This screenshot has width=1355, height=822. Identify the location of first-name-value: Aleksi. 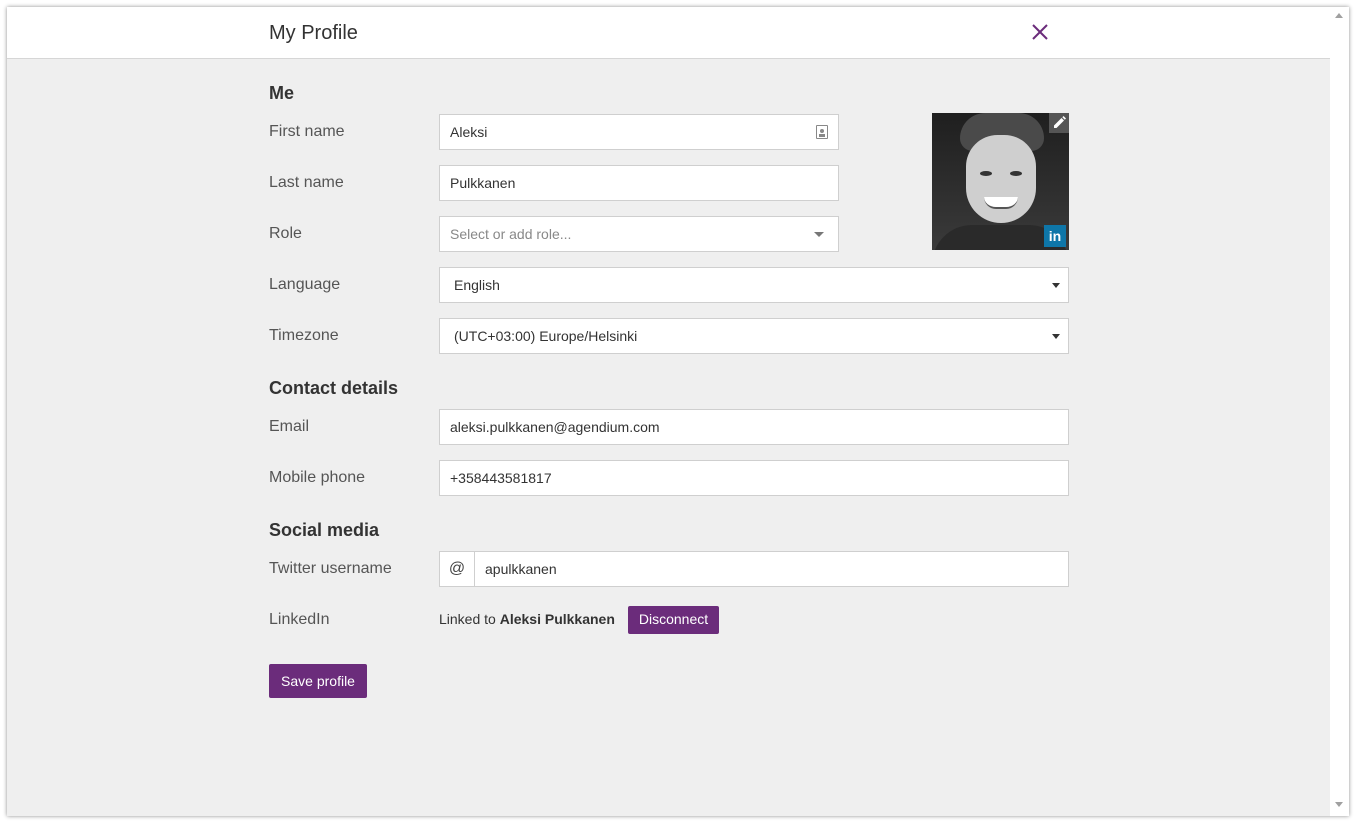
(469, 132).